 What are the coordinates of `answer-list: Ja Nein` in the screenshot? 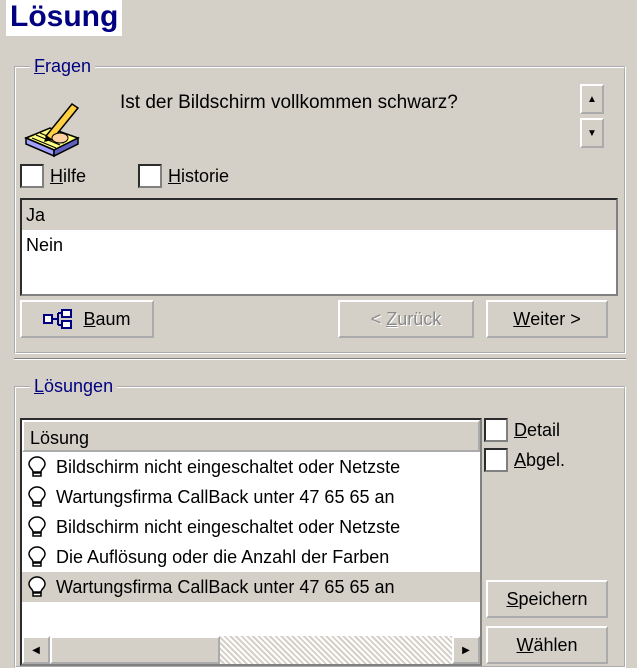 It's located at (319, 247).